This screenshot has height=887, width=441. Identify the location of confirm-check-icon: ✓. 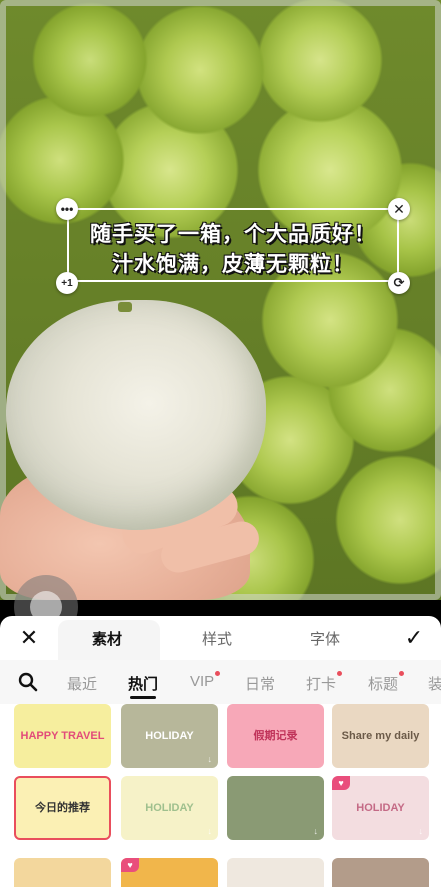
(414, 637).